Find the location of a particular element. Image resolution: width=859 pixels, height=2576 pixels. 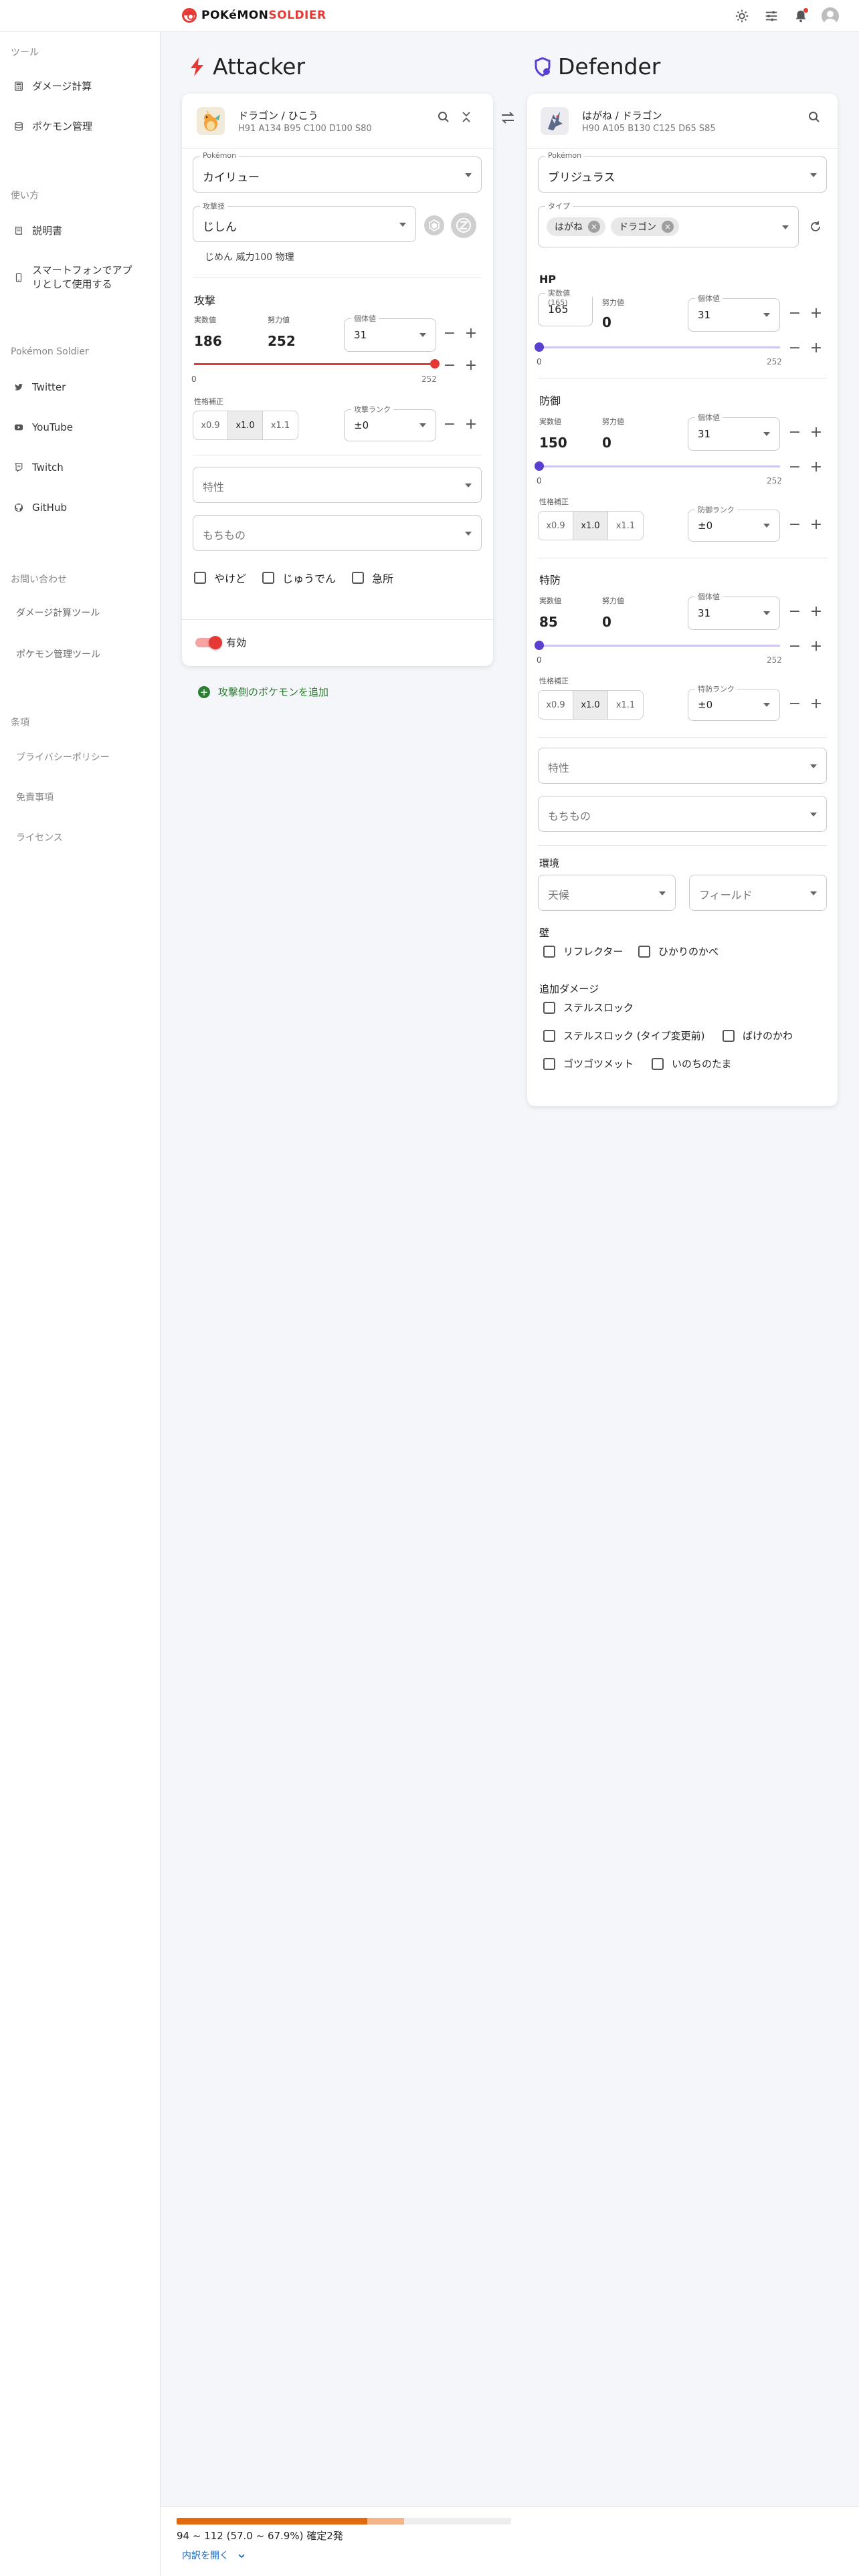

terrain-select: フィールド is located at coordinates (758, 893).